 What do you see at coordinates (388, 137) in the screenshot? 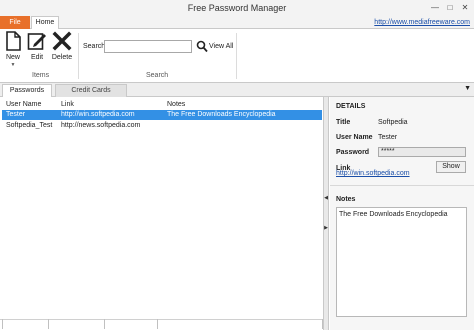
I see `user-name-value: Tester` at bounding box center [388, 137].